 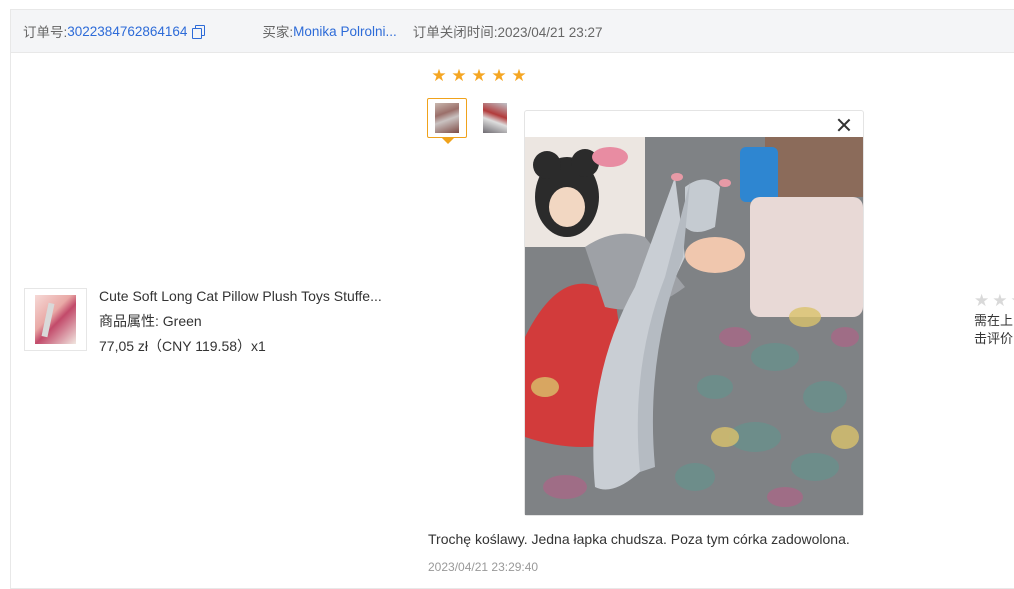 I want to click on seller-review-hint-line2: 击评价, so click(x=994, y=338).